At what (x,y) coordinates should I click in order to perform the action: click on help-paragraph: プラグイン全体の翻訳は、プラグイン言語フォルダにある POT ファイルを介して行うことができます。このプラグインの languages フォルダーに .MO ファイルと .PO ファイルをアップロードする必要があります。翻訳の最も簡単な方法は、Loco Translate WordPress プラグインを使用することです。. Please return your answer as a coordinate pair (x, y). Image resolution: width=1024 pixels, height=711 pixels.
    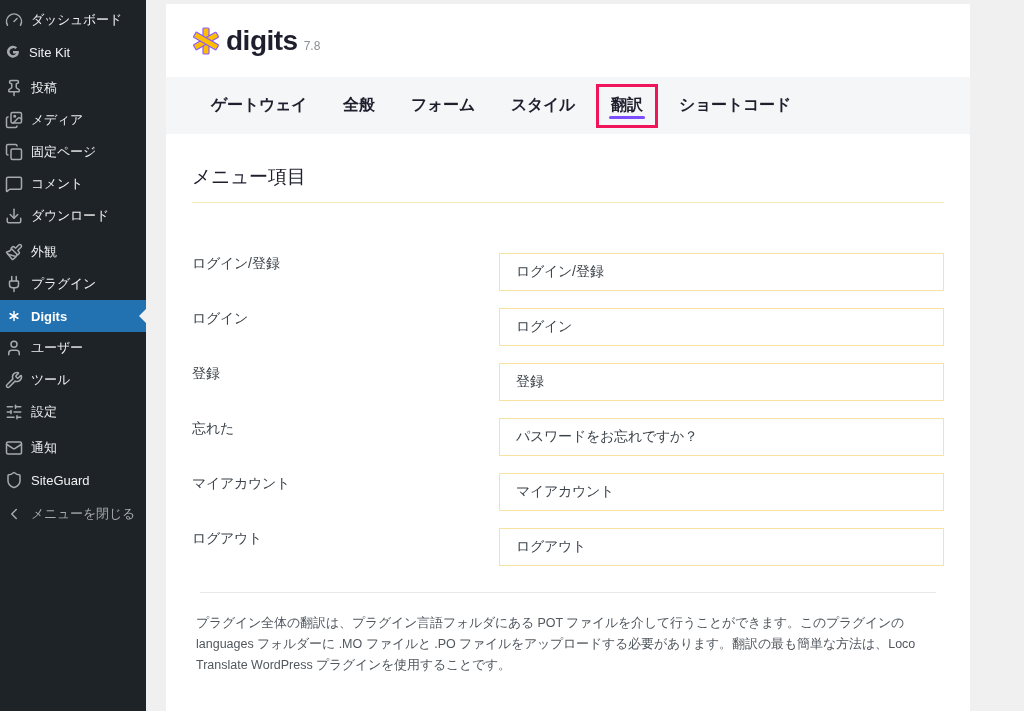
    Looking at the image, I should click on (556, 644).